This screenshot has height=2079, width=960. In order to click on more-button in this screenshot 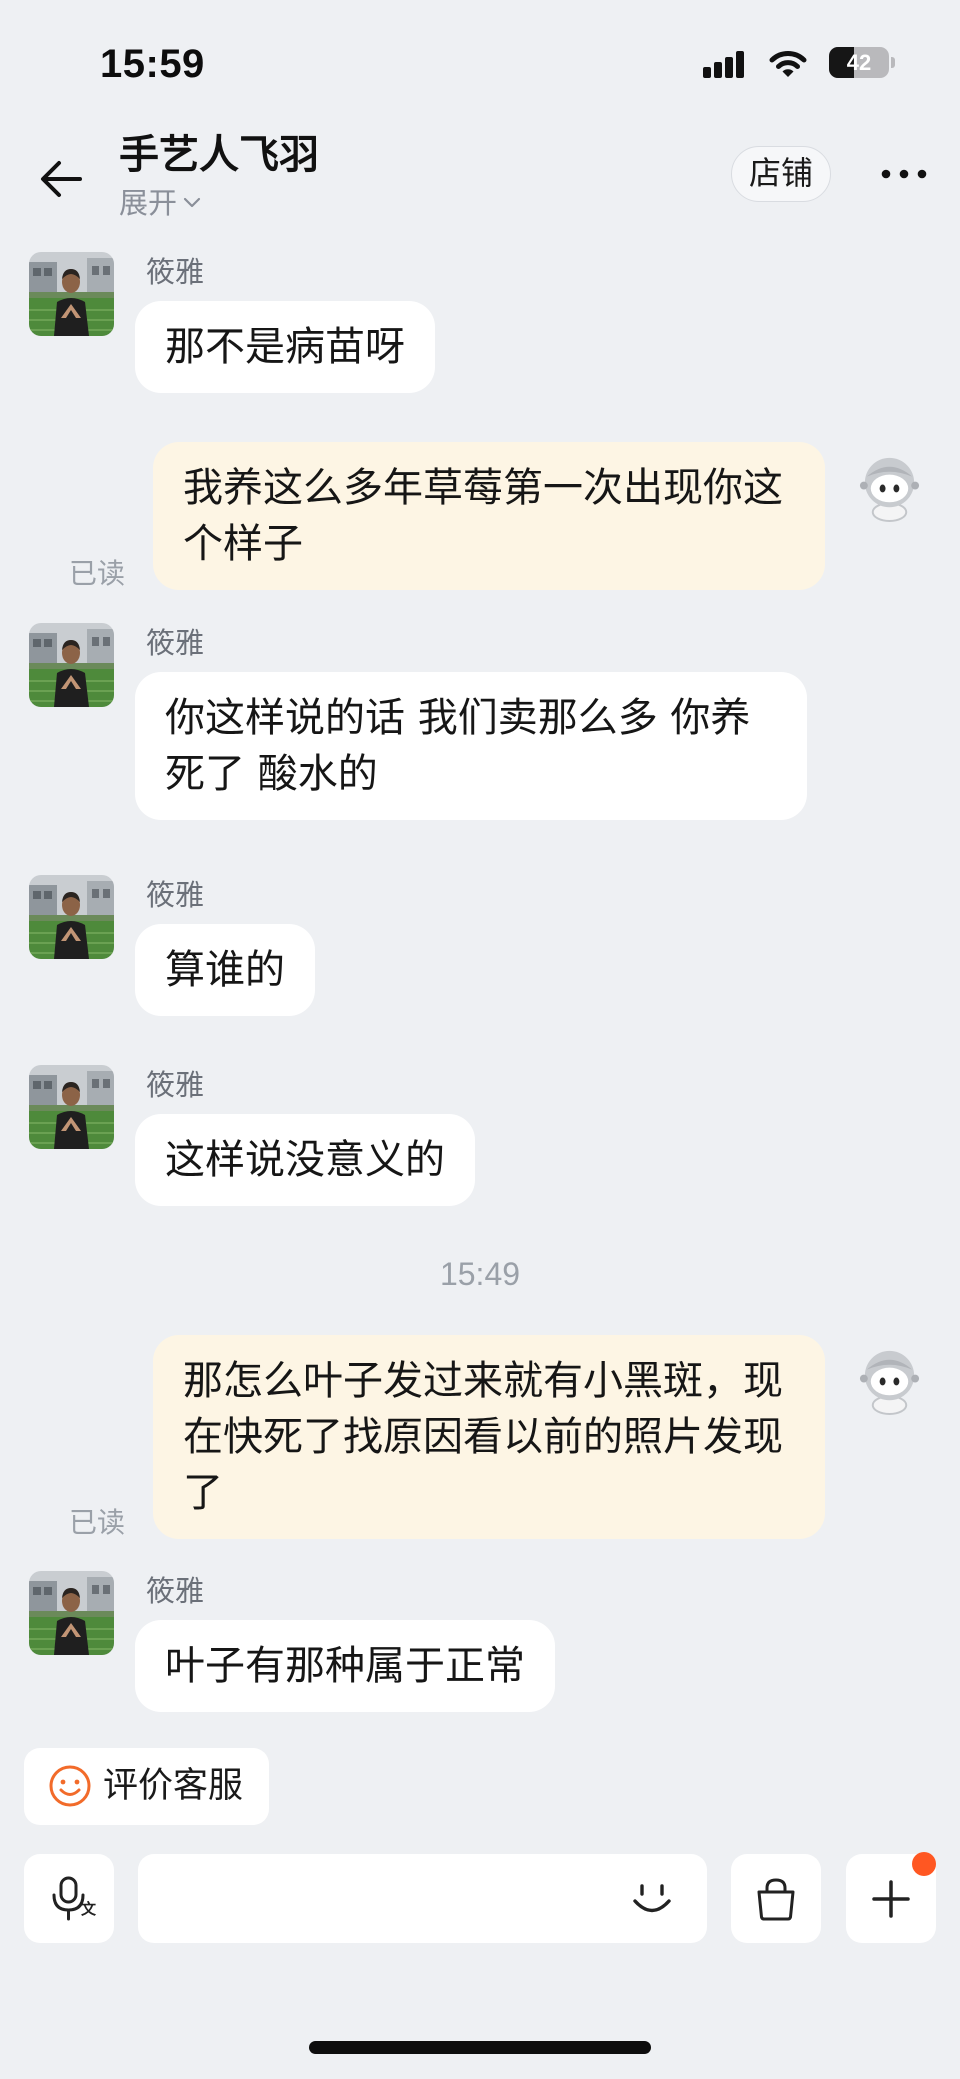, I will do `click(904, 174)`.